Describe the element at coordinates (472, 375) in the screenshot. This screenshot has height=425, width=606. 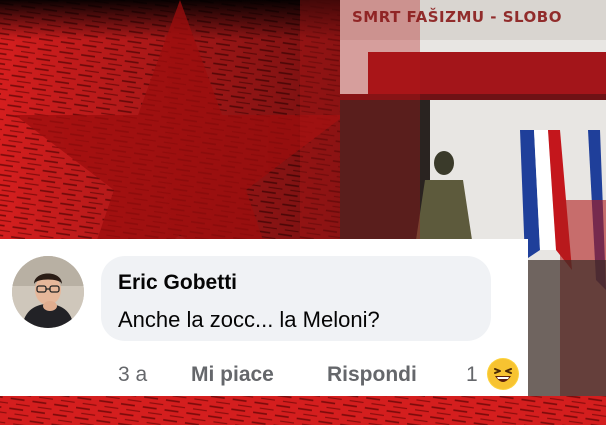
I see `reaction-count: 1` at that location.